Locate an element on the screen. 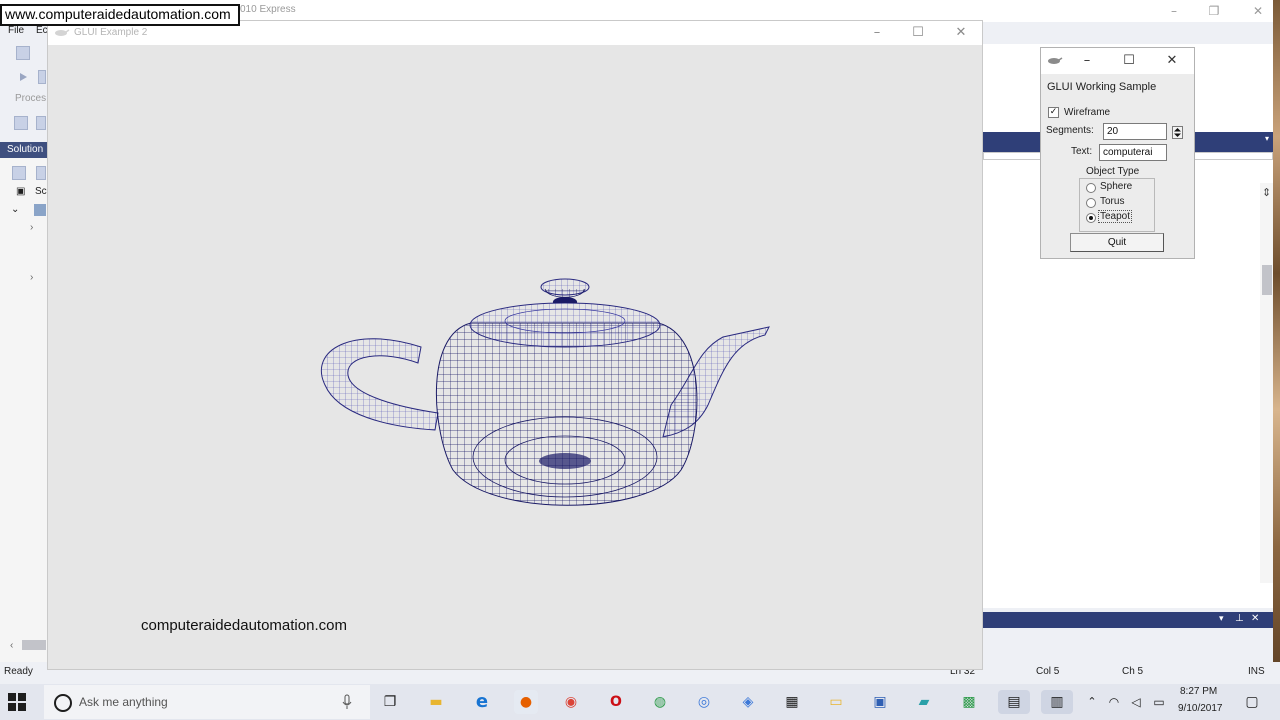  network-icon: ◎ is located at coordinates (704, 702).